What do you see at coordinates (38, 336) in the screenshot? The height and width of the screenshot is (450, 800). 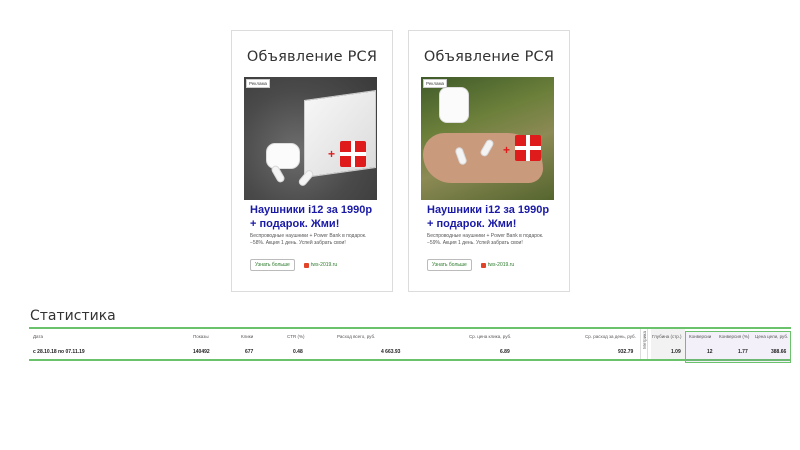 I see `col-date: Дата` at bounding box center [38, 336].